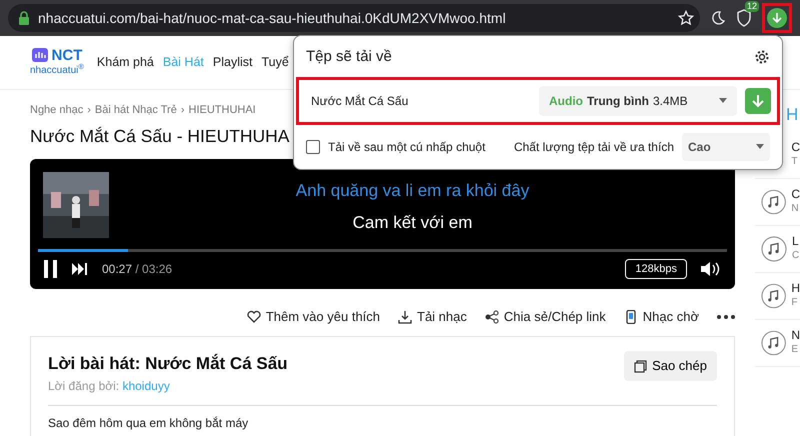 The height and width of the screenshot is (436, 800). What do you see at coordinates (795, 335) in the screenshot?
I see `song-title: N` at bounding box center [795, 335].